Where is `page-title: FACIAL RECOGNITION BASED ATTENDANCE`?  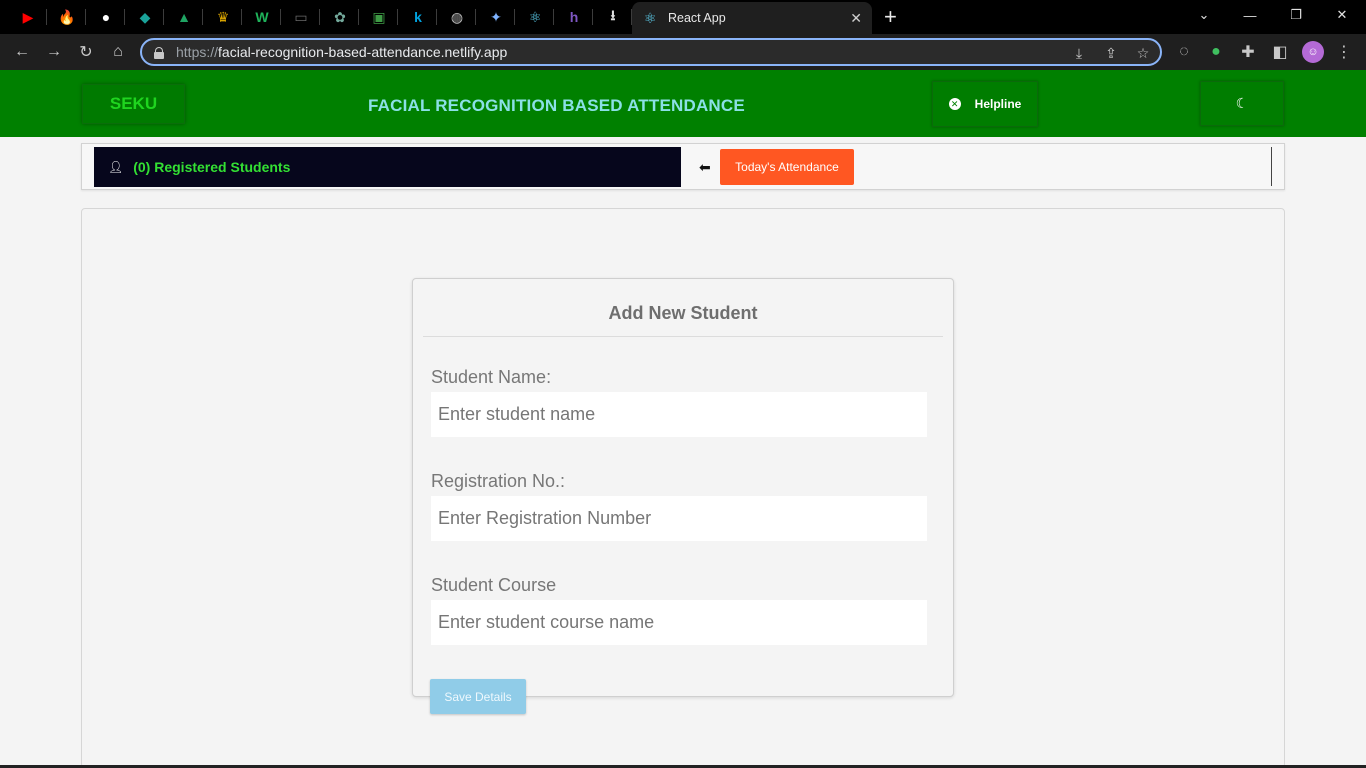 page-title: FACIAL RECOGNITION BASED ATTENDANCE is located at coordinates (556, 105).